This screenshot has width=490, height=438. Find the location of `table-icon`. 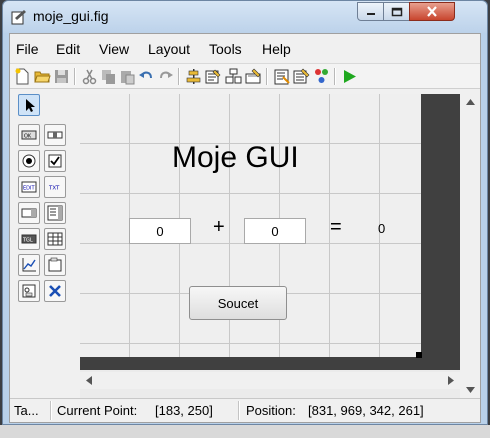

table-icon is located at coordinates (55, 239).